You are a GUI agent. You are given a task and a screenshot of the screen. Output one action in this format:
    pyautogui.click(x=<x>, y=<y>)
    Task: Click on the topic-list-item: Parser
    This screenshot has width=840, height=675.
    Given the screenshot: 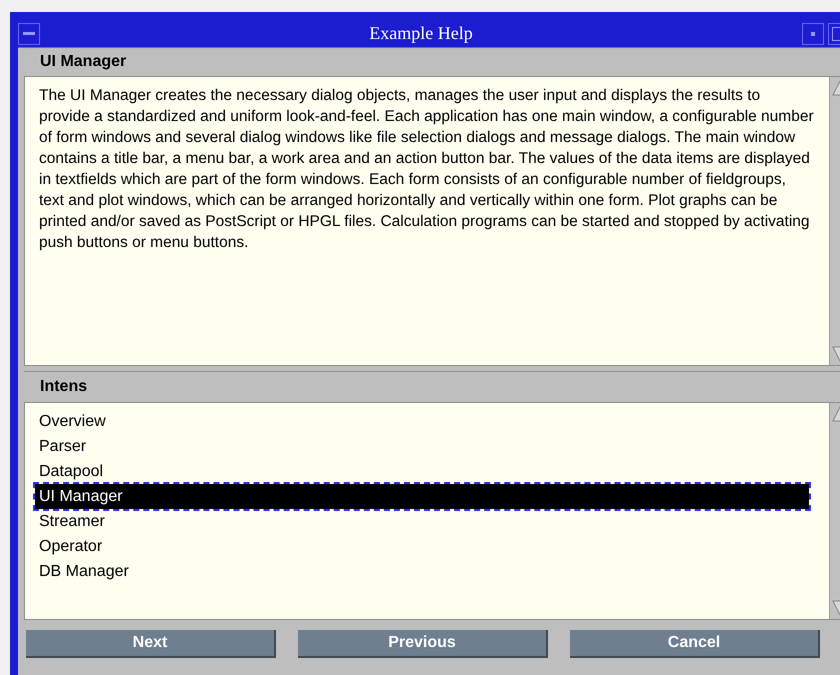 What is the action you would take?
    pyautogui.click(x=422, y=446)
    